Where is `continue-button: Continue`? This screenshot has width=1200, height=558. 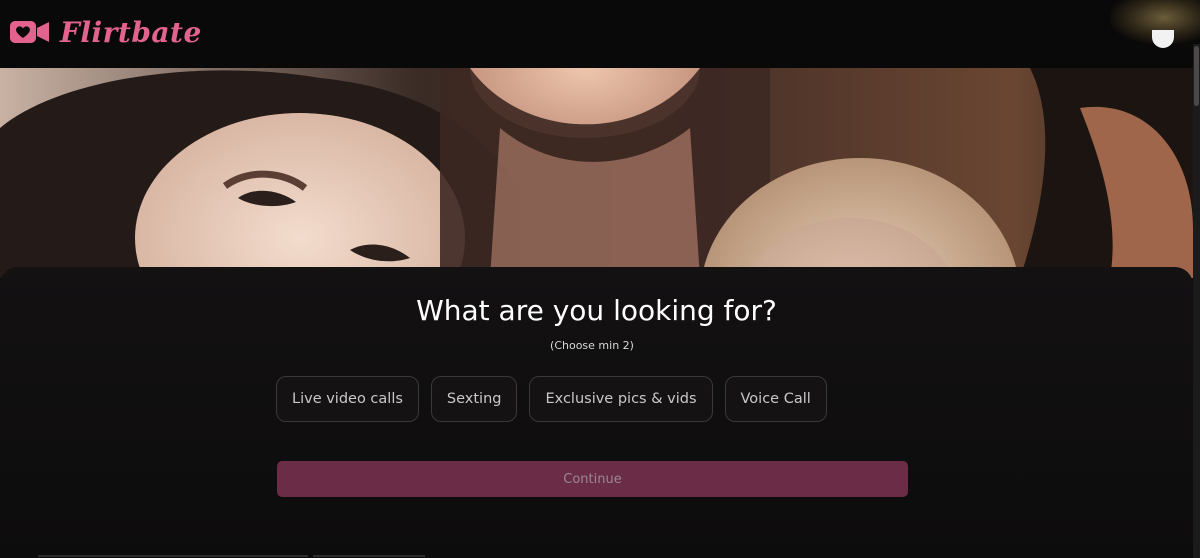 continue-button: Continue is located at coordinates (592, 479).